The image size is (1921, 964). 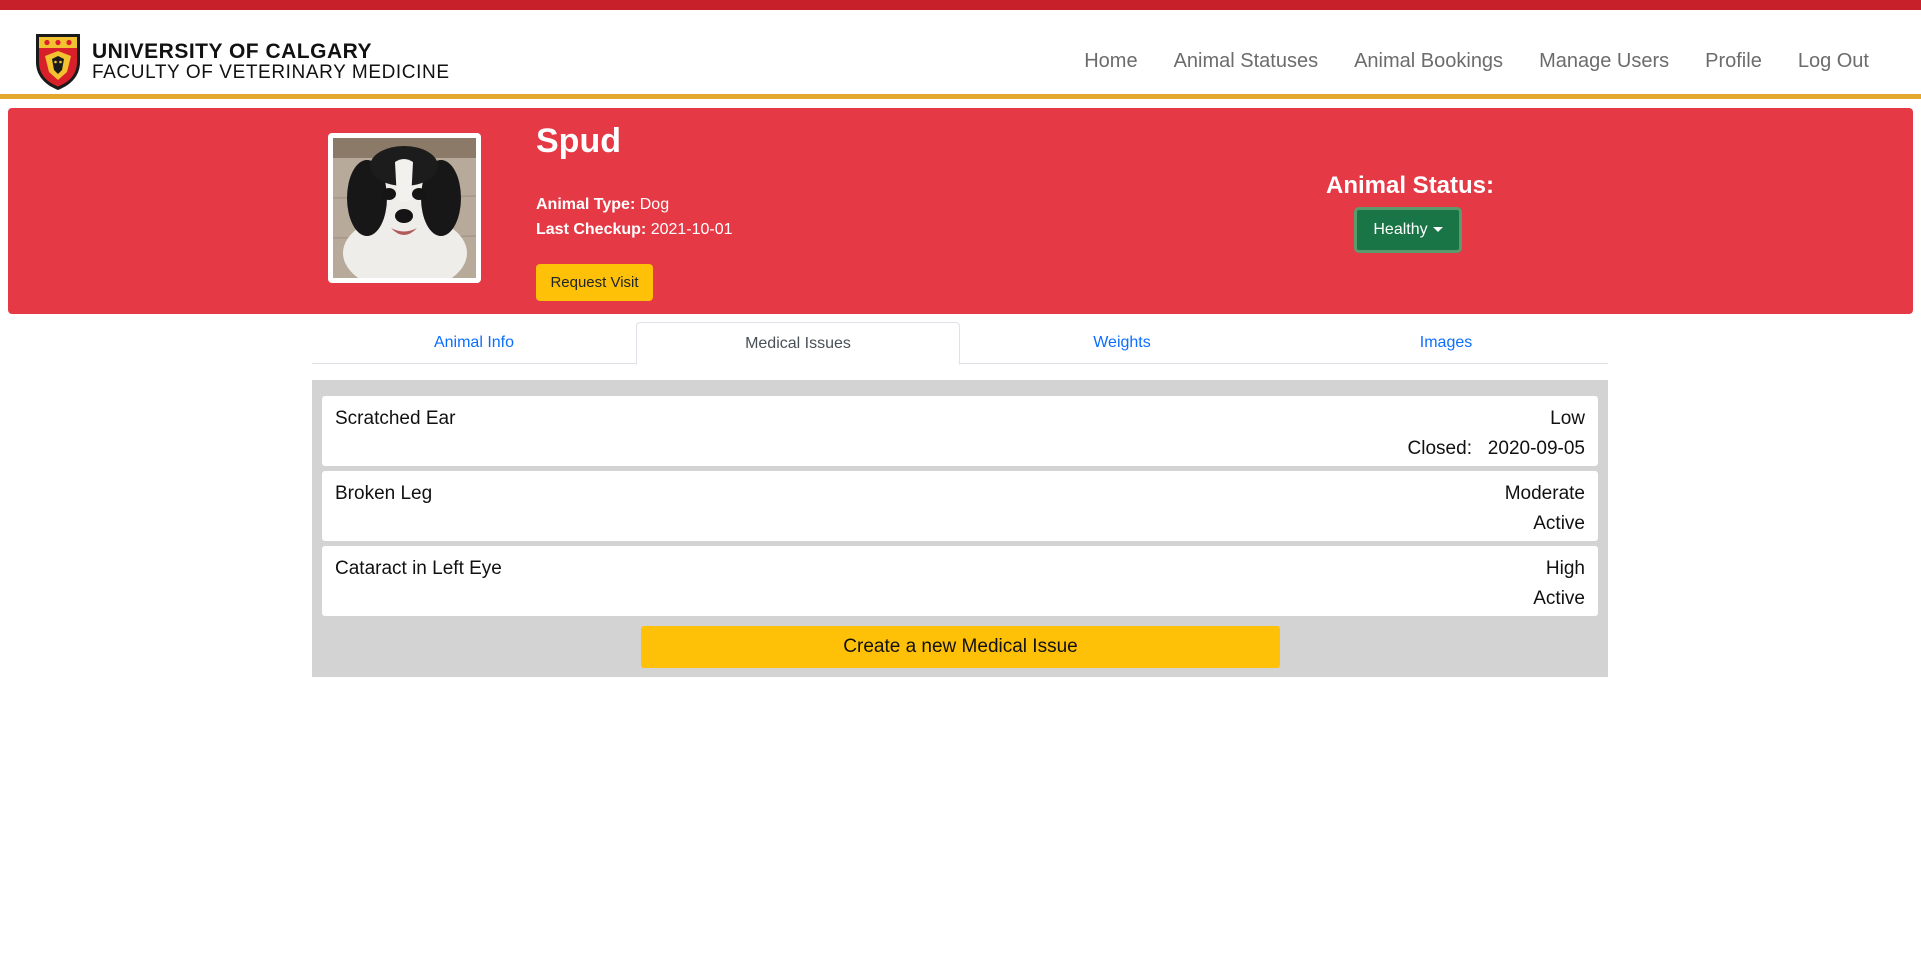 What do you see at coordinates (1410, 185) in the screenshot?
I see `animal-status-heading: Animal Status:` at bounding box center [1410, 185].